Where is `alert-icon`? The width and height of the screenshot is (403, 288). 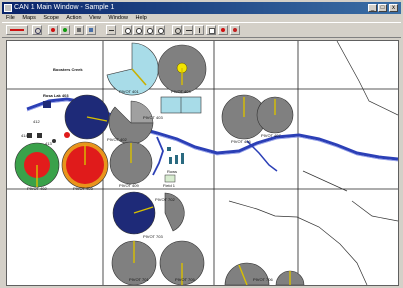
alert-icon is located at coordinates (223, 30).